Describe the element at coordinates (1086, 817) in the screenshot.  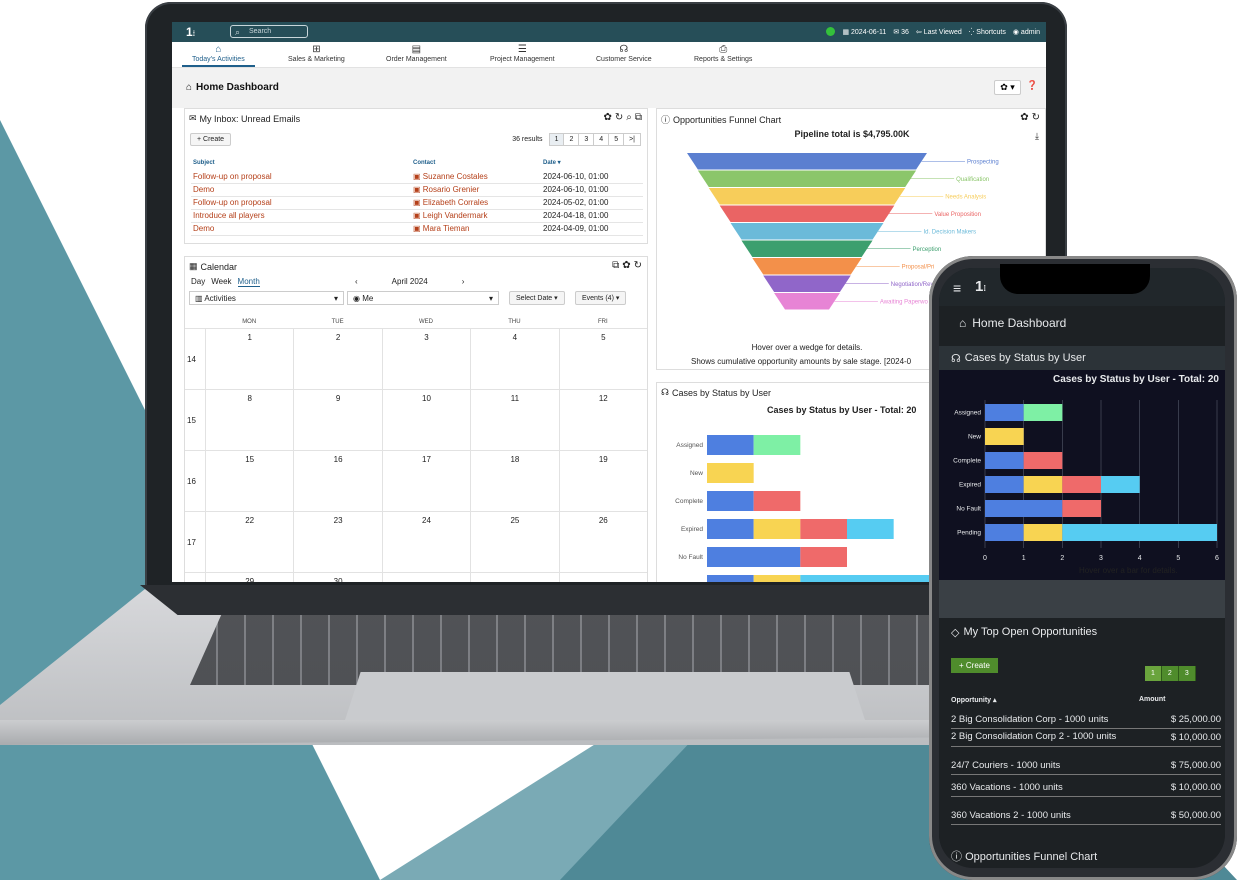
I see `table-row: 360 Vacations 2 - 1000 units $ 50,000.00` at that location.